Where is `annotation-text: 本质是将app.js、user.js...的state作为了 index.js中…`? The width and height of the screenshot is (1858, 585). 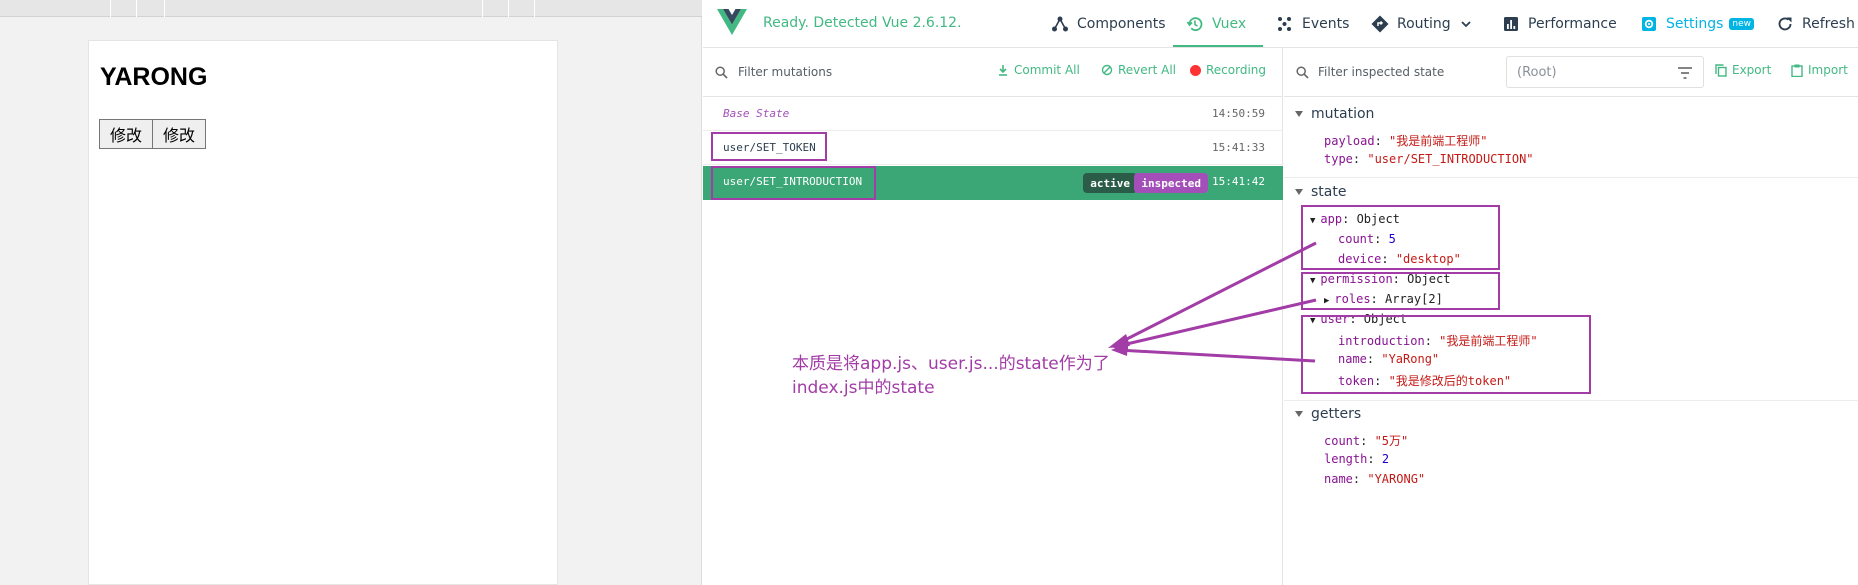
annotation-text: 本质是将app.js、user.js...的state作为了 index.js中… is located at coordinates (972, 376).